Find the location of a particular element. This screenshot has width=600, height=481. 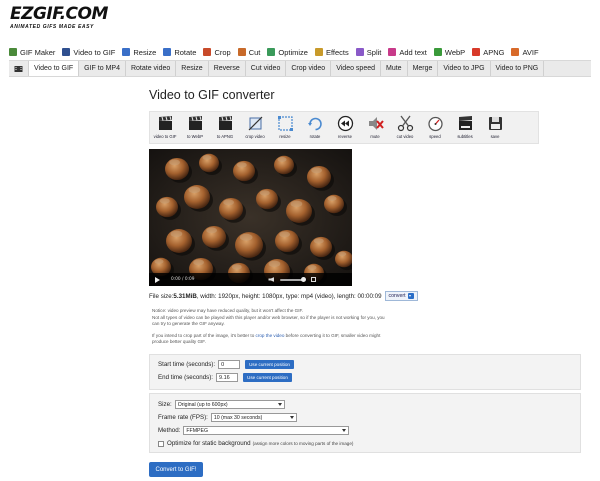

main-nav-item: Optimize is located at coordinates (287, 52).